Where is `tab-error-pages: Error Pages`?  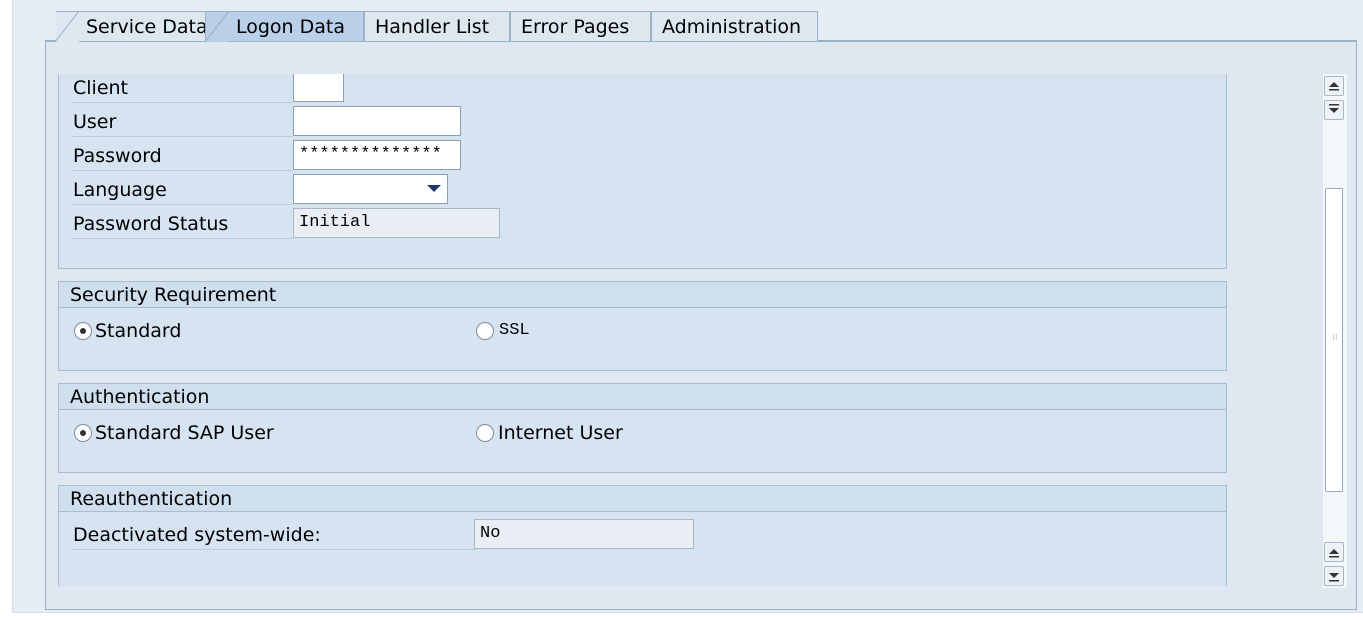
tab-error-pages: Error Pages is located at coordinates (580, 26).